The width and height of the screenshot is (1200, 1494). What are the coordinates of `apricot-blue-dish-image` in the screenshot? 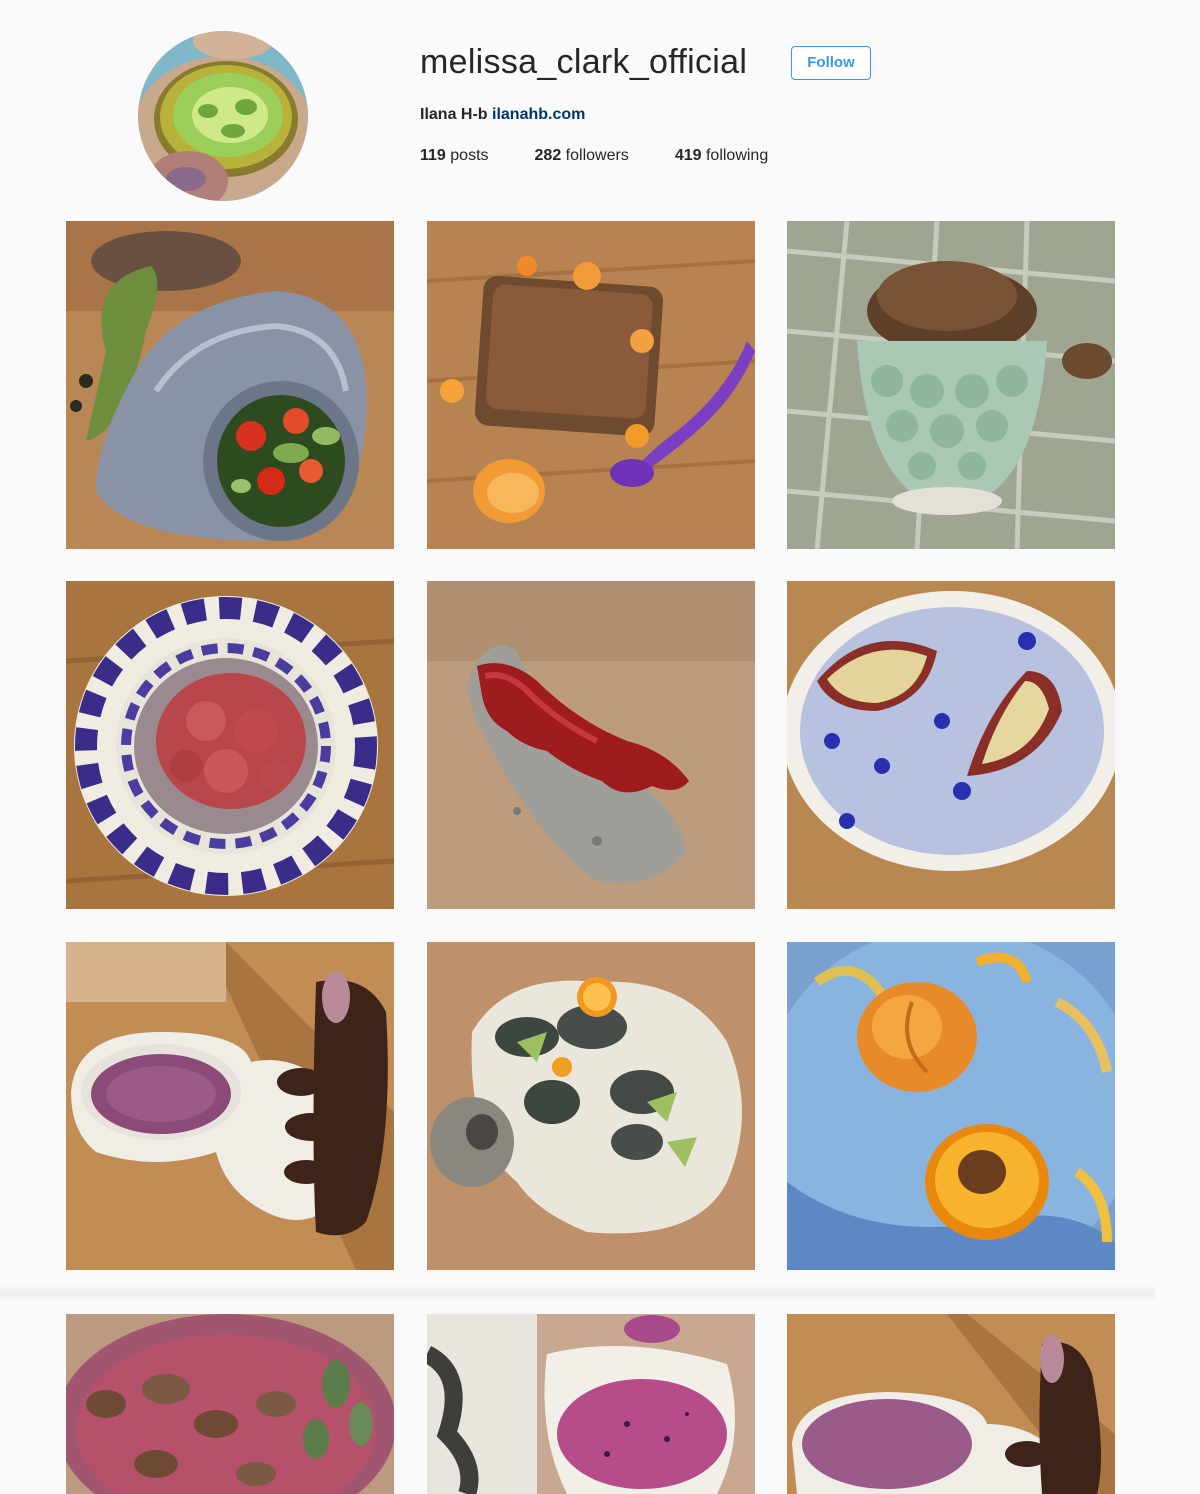 It's located at (951, 1106).